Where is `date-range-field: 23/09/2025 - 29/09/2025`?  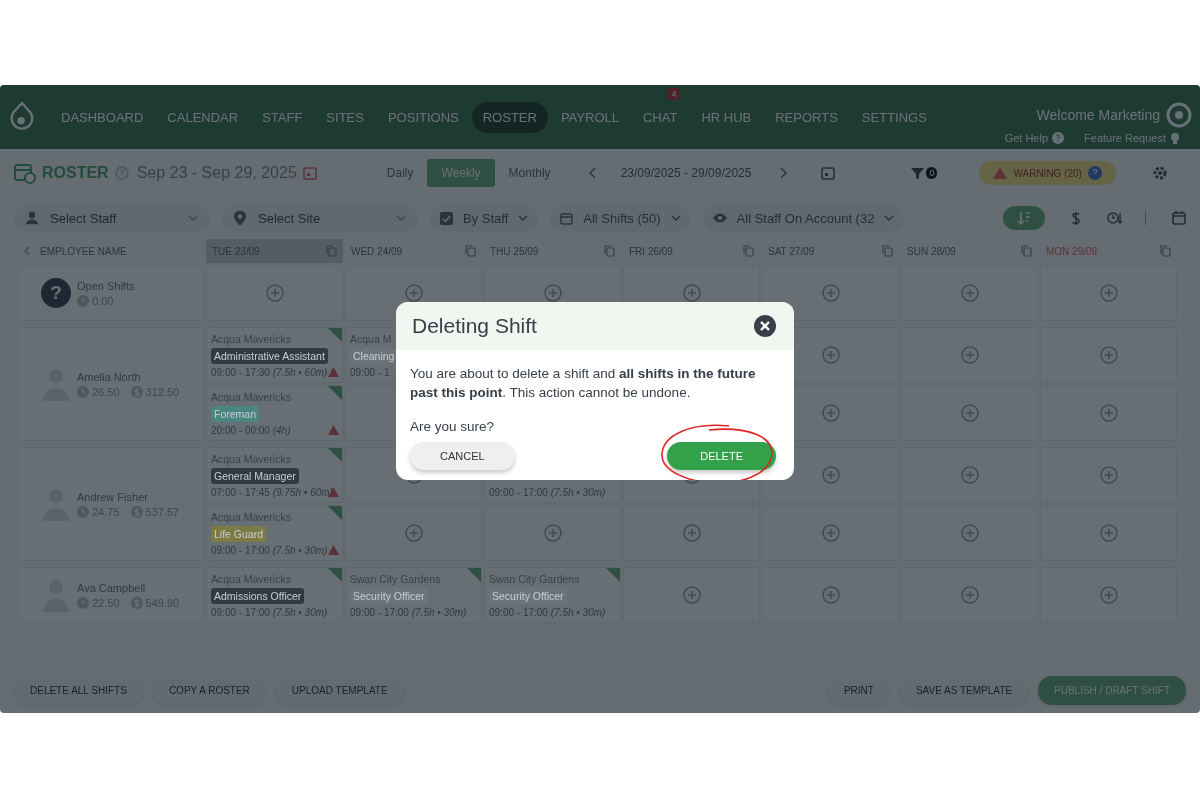
date-range-field: 23/09/2025 - 29/09/2025 is located at coordinates (686, 173).